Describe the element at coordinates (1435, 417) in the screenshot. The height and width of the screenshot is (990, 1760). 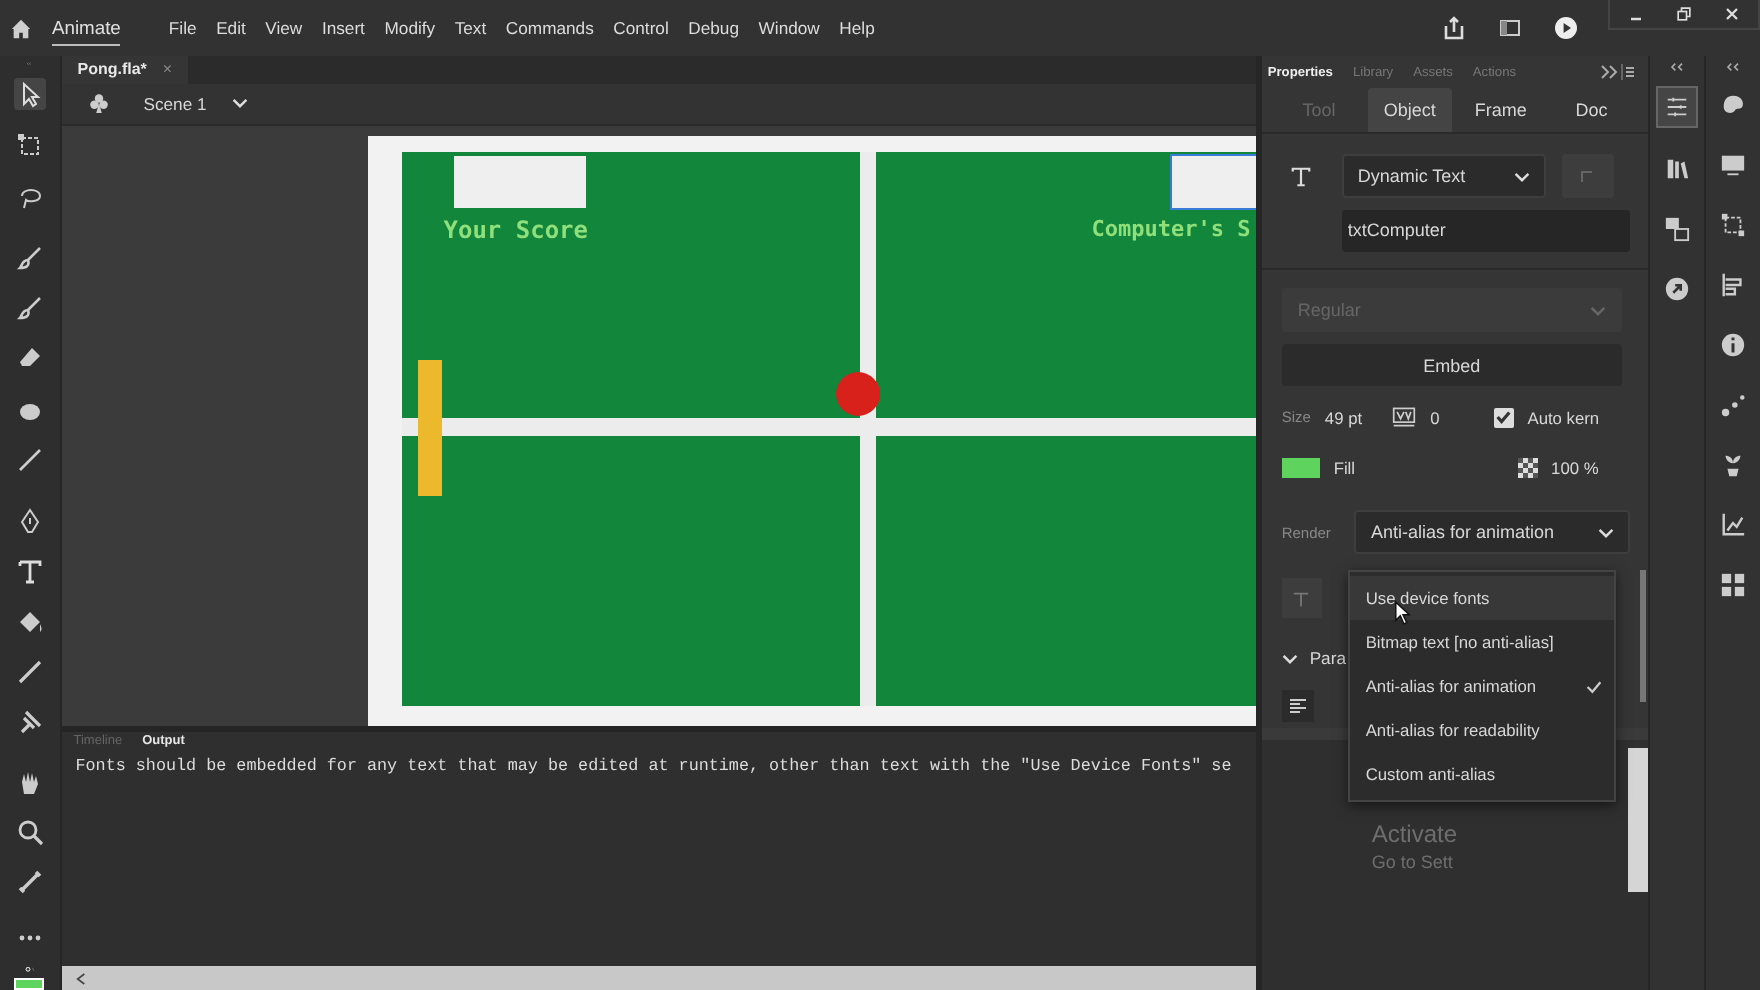
I see `letter-spacing-value: 0` at that location.